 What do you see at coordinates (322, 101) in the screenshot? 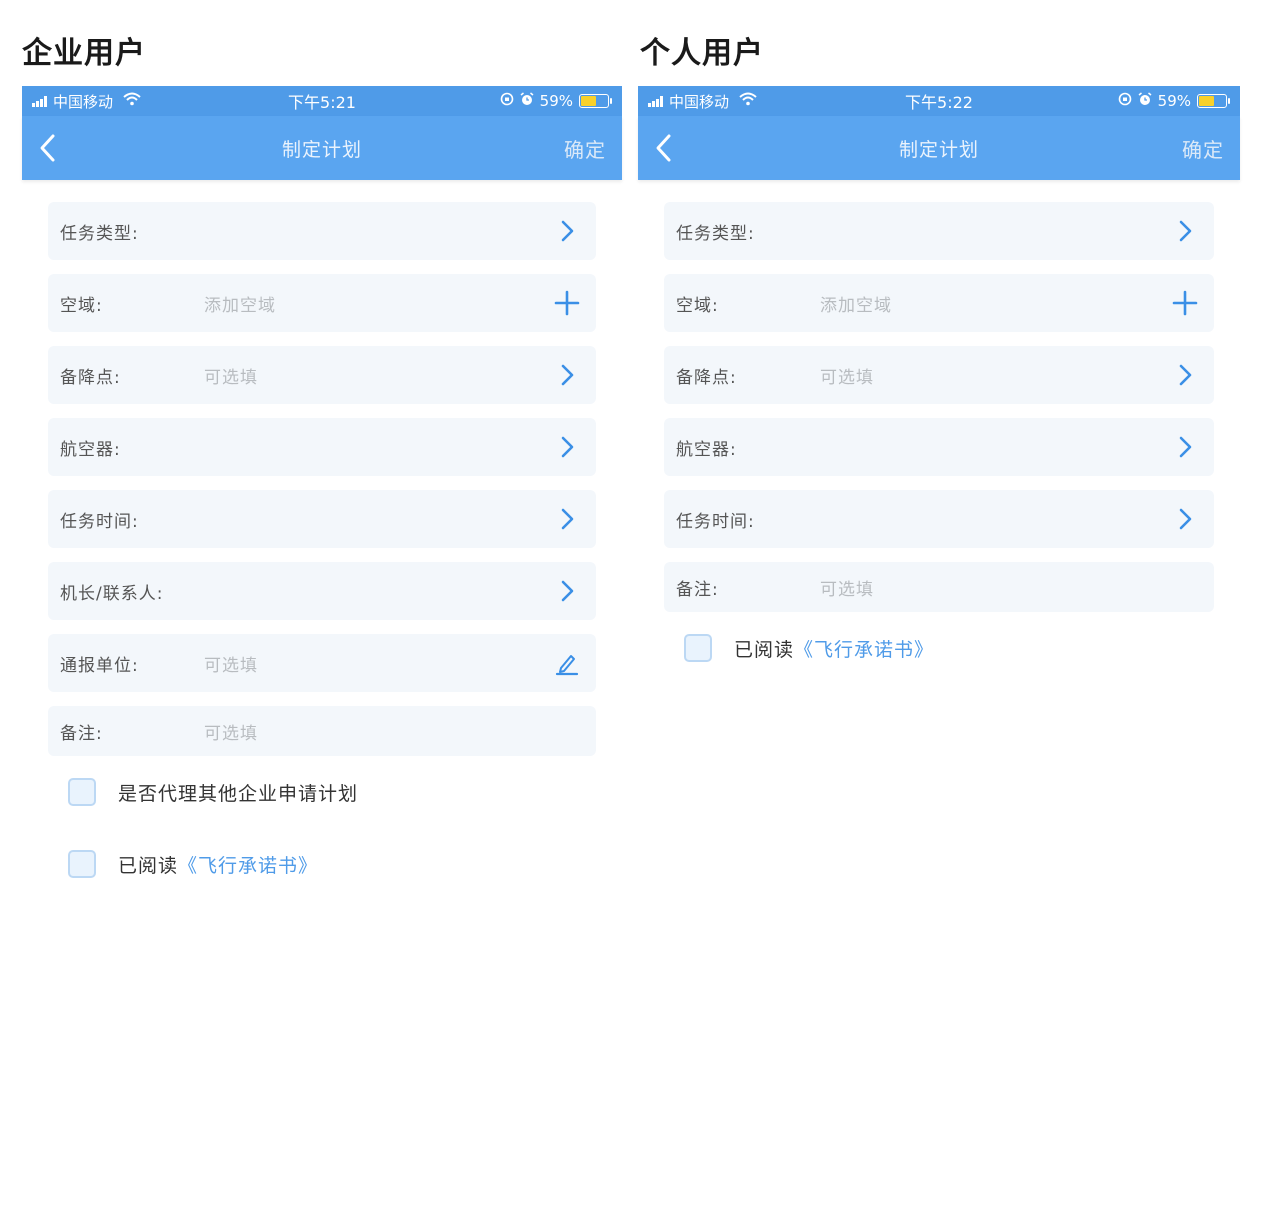
I see `status-bar: 中国移动 下午5:21 59%` at bounding box center [322, 101].